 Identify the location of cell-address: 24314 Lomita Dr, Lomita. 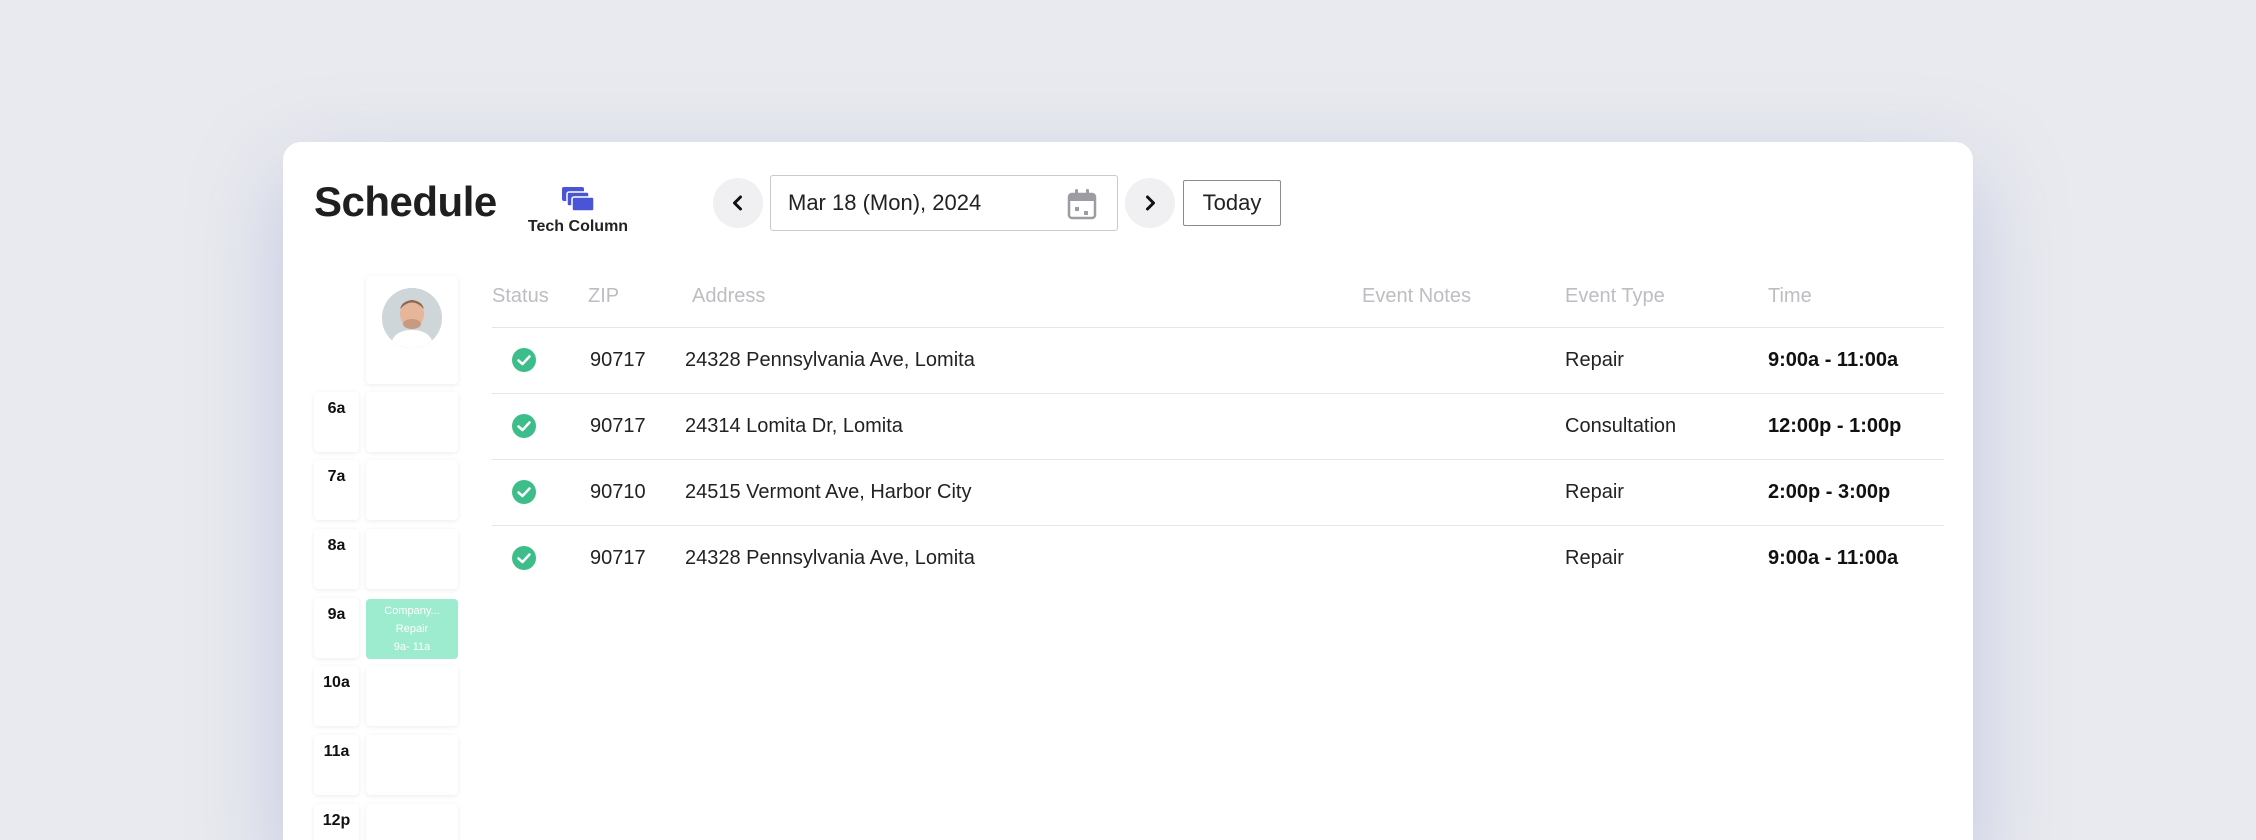
(794, 426).